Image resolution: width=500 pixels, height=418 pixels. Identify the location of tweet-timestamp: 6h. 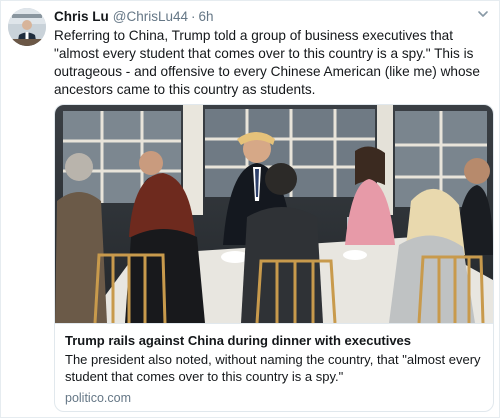
(206, 16).